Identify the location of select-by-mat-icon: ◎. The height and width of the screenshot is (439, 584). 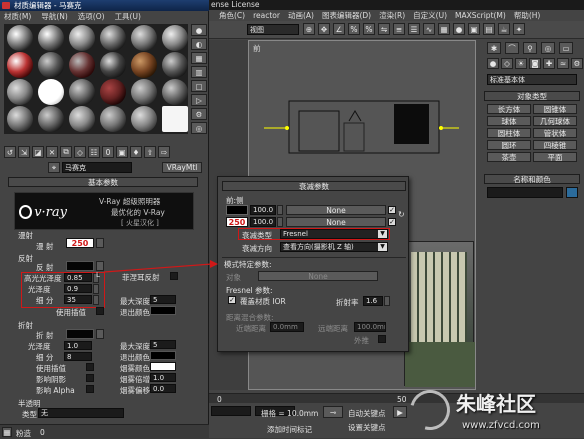
(199, 128).